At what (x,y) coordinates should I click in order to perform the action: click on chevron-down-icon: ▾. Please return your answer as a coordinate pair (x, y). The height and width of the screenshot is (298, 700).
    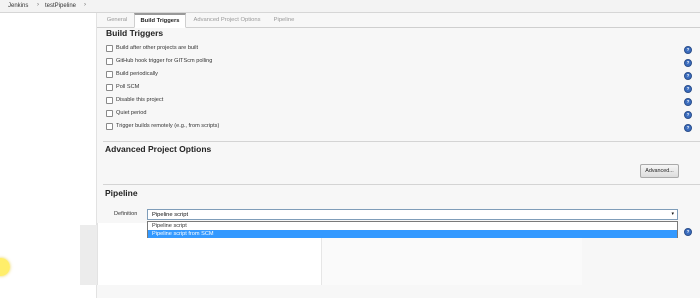
    Looking at the image, I should click on (672, 214).